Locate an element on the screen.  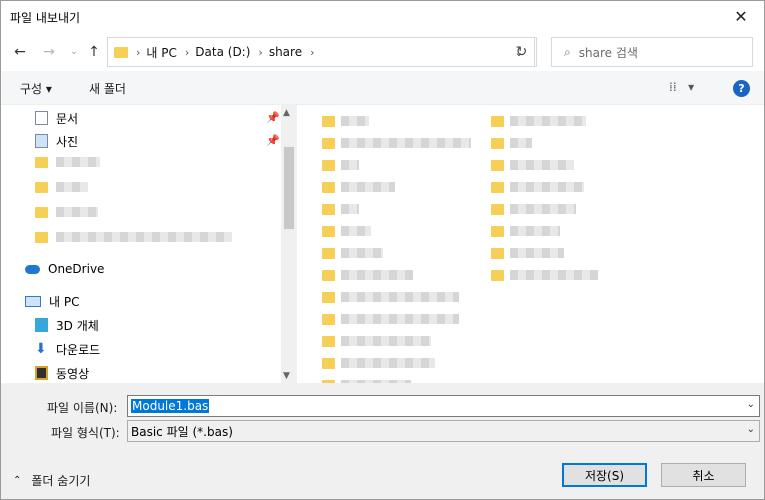
tree-item-label: 다운로드 is located at coordinates (78, 349).